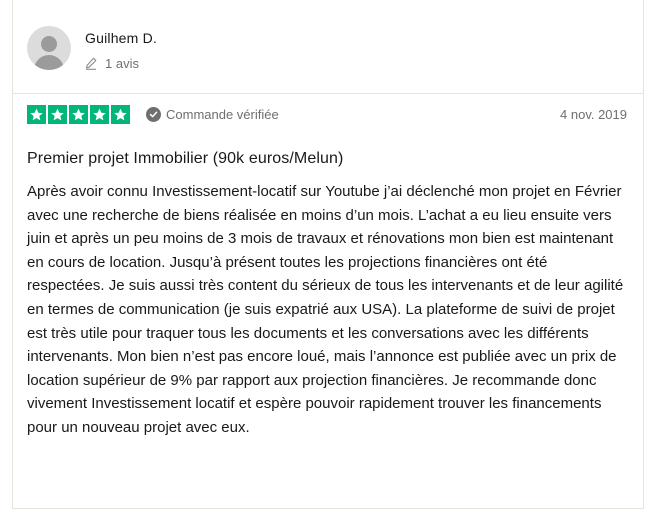 Image resolution: width=654 pixels, height=518 pixels. Describe the element at coordinates (153, 114) in the screenshot. I see `checkmark-icon` at that location.